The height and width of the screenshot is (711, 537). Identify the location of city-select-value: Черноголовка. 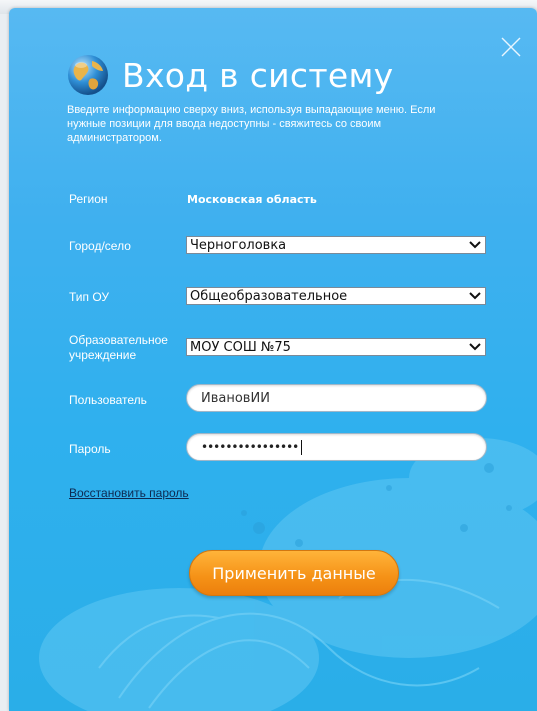
(238, 245).